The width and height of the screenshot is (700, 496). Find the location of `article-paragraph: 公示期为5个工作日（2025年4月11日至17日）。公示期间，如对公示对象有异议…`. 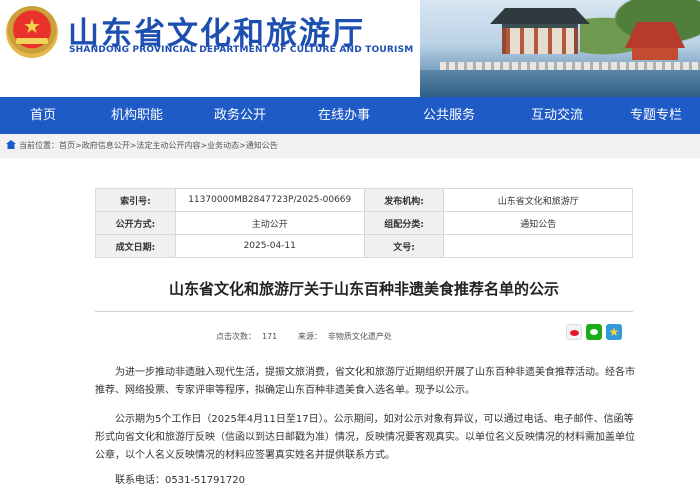

article-paragraph: 公示期为5个工作日（2025年4月11日至17日）。公示期间，如对公示对象有异议… is located at coordinates (365, 437).